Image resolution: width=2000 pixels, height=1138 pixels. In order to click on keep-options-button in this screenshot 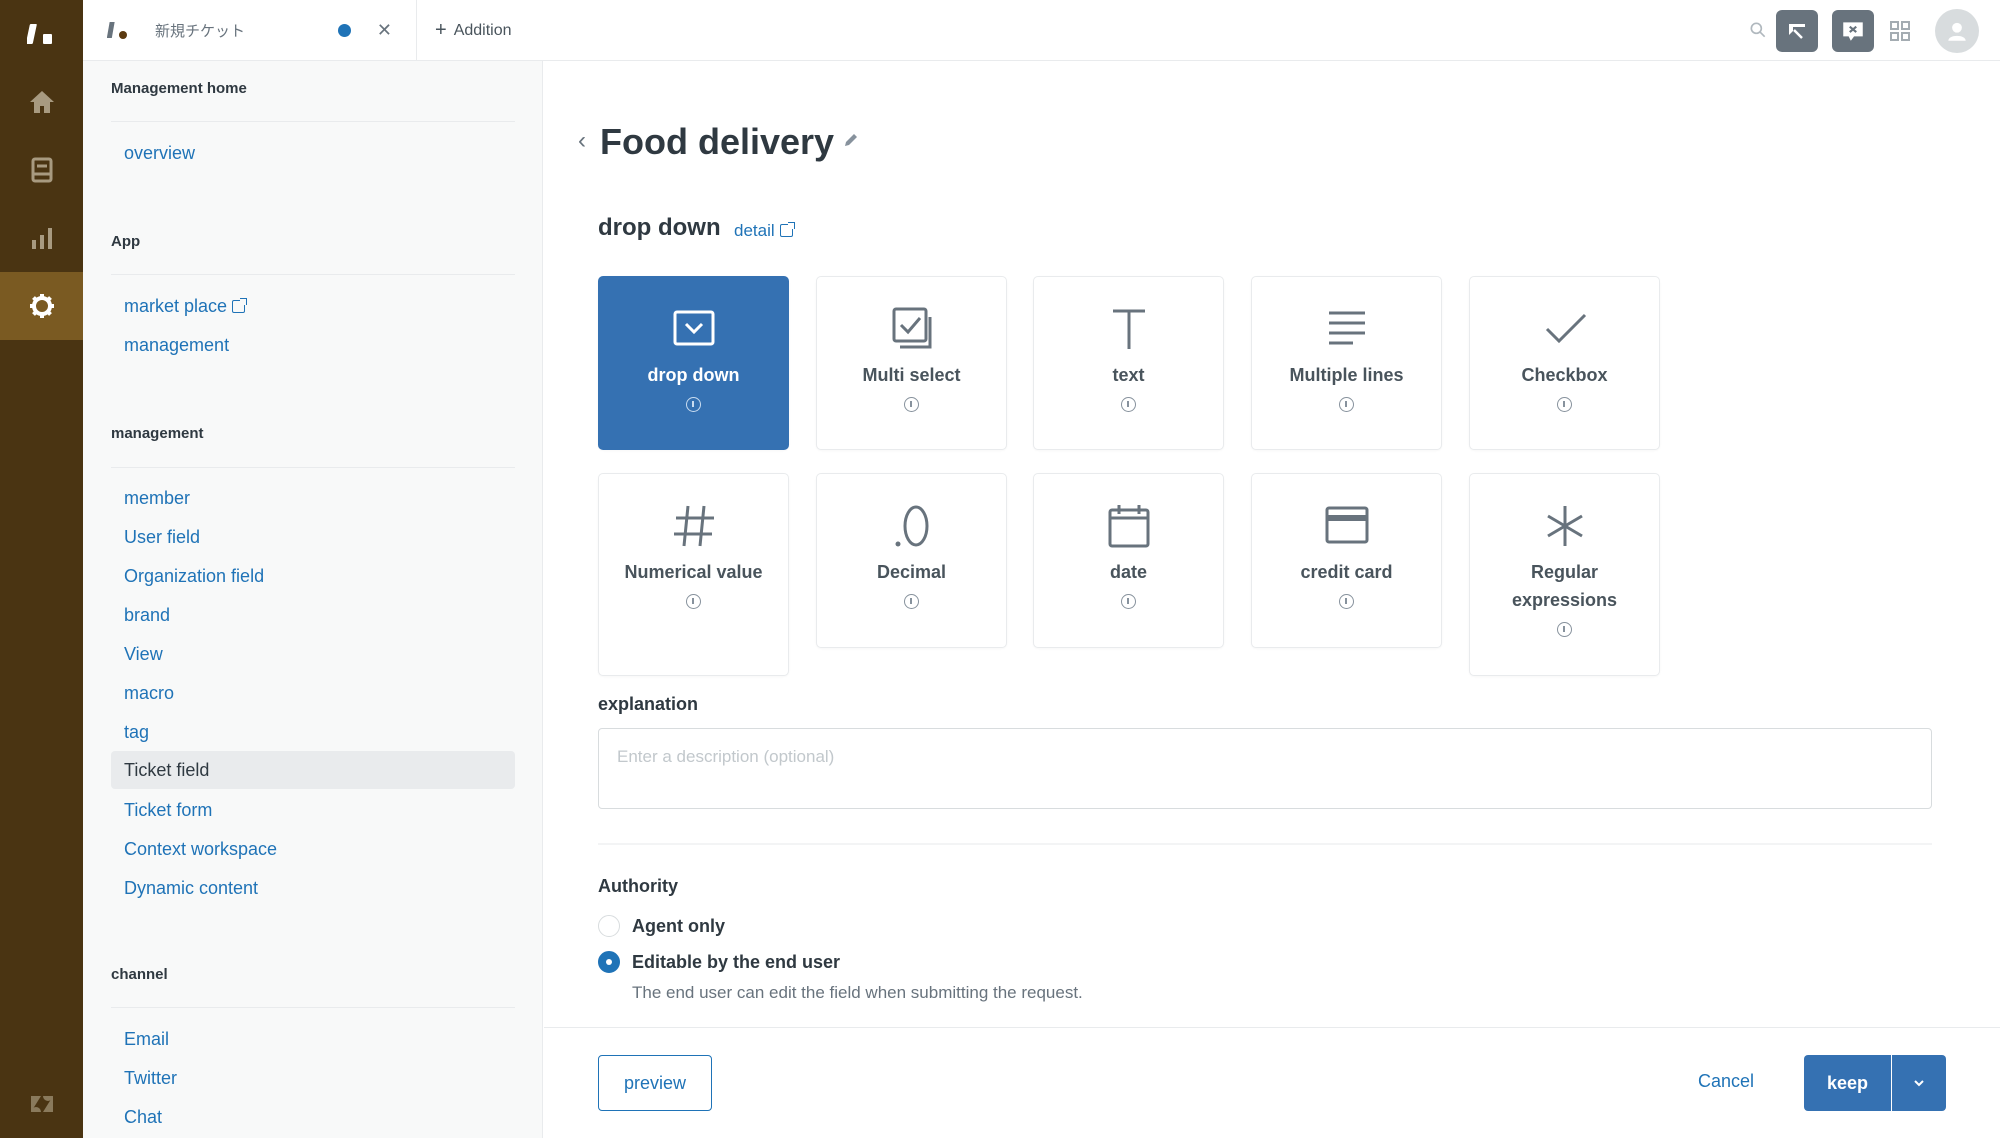, I will do `click(1919, 1083)`.